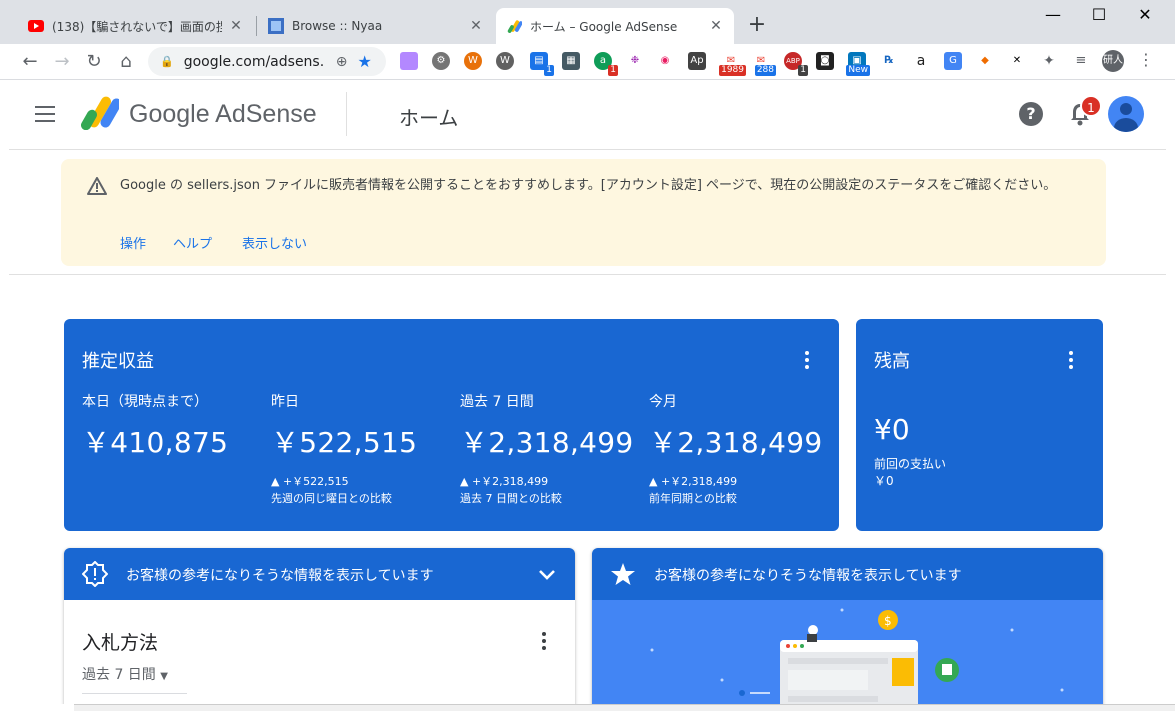  Describe the element at coordinates (62, 62) in the screenshot. I see `forward-arrow-icon: →` at that location.